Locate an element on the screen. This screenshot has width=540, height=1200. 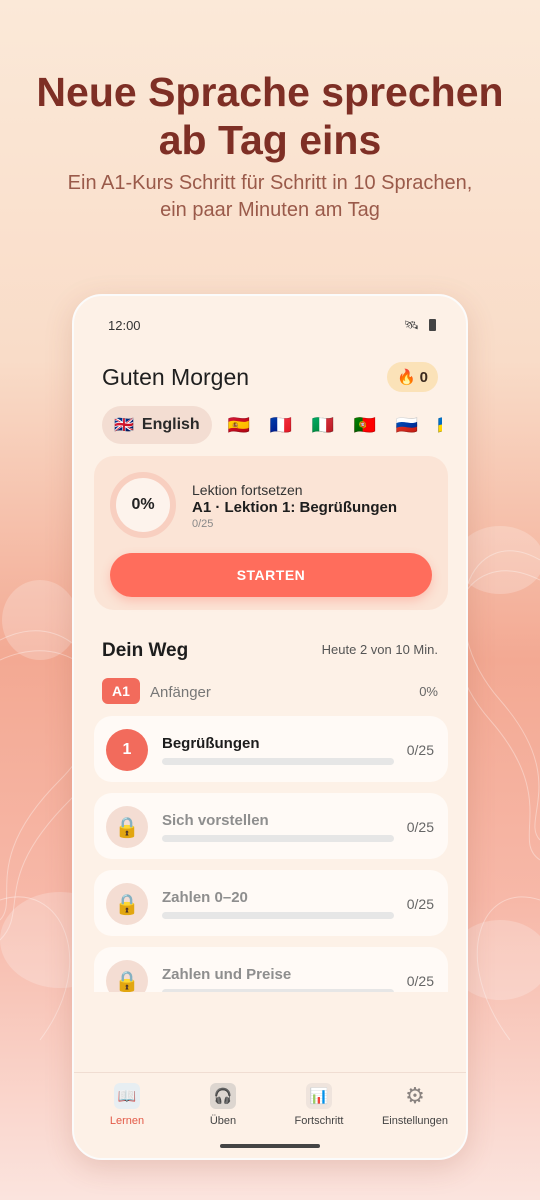
continue-label: Lektion fortsetzen is located at coordinates (247, 490).